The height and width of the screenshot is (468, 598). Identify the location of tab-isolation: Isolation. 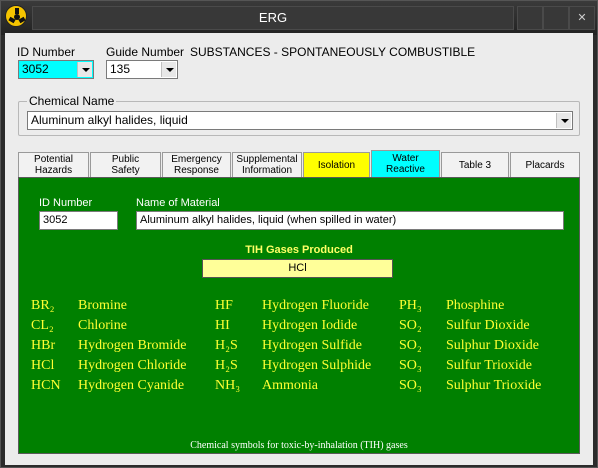
(336, 164).